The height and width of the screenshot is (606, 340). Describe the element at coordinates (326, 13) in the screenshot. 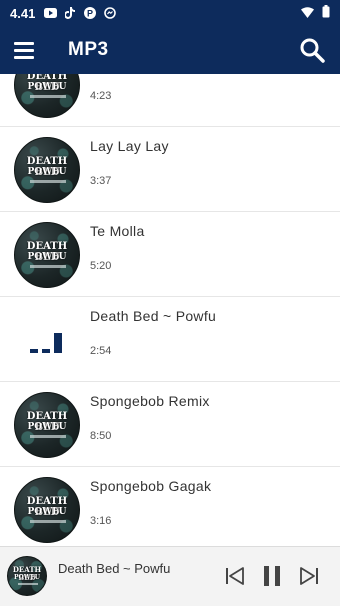

I see `battery-icon` at that location.